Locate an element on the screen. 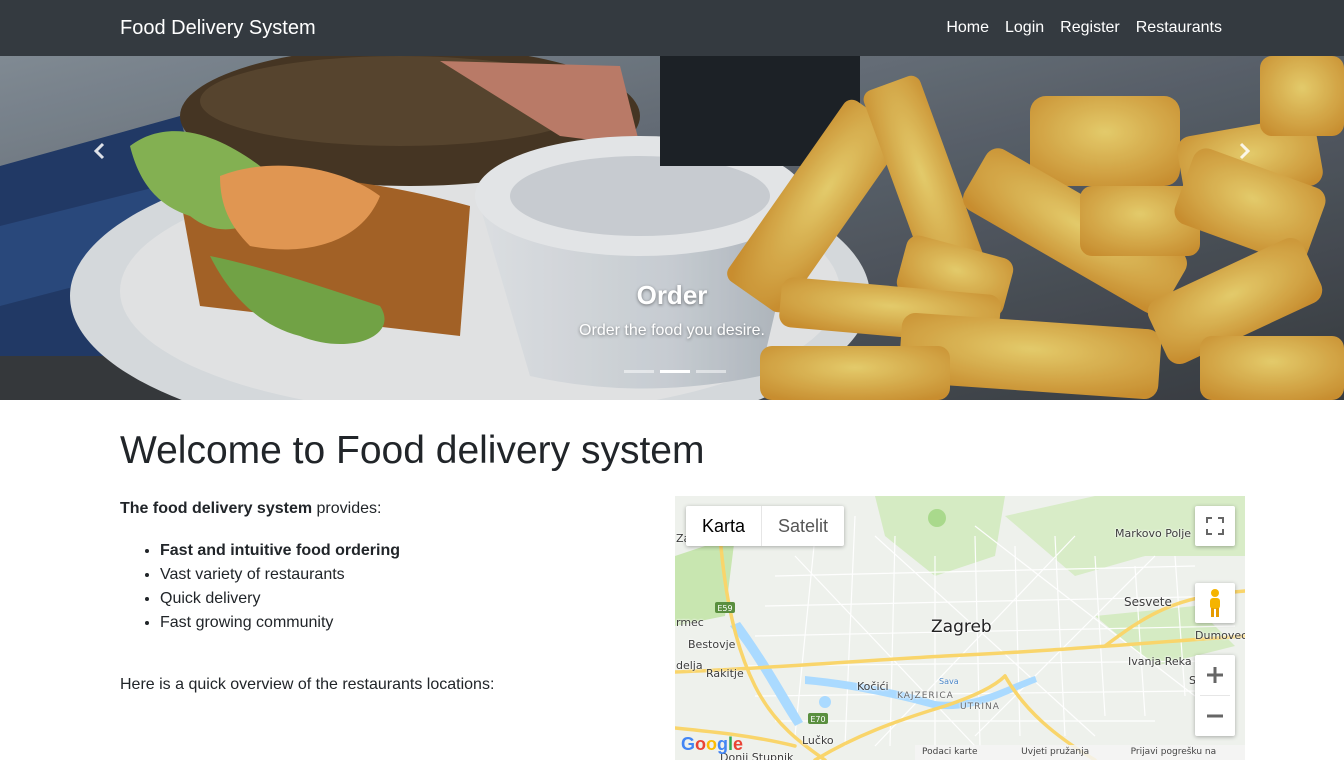  map-label-utrina: UTRINA is located at coordinates (980, 707).